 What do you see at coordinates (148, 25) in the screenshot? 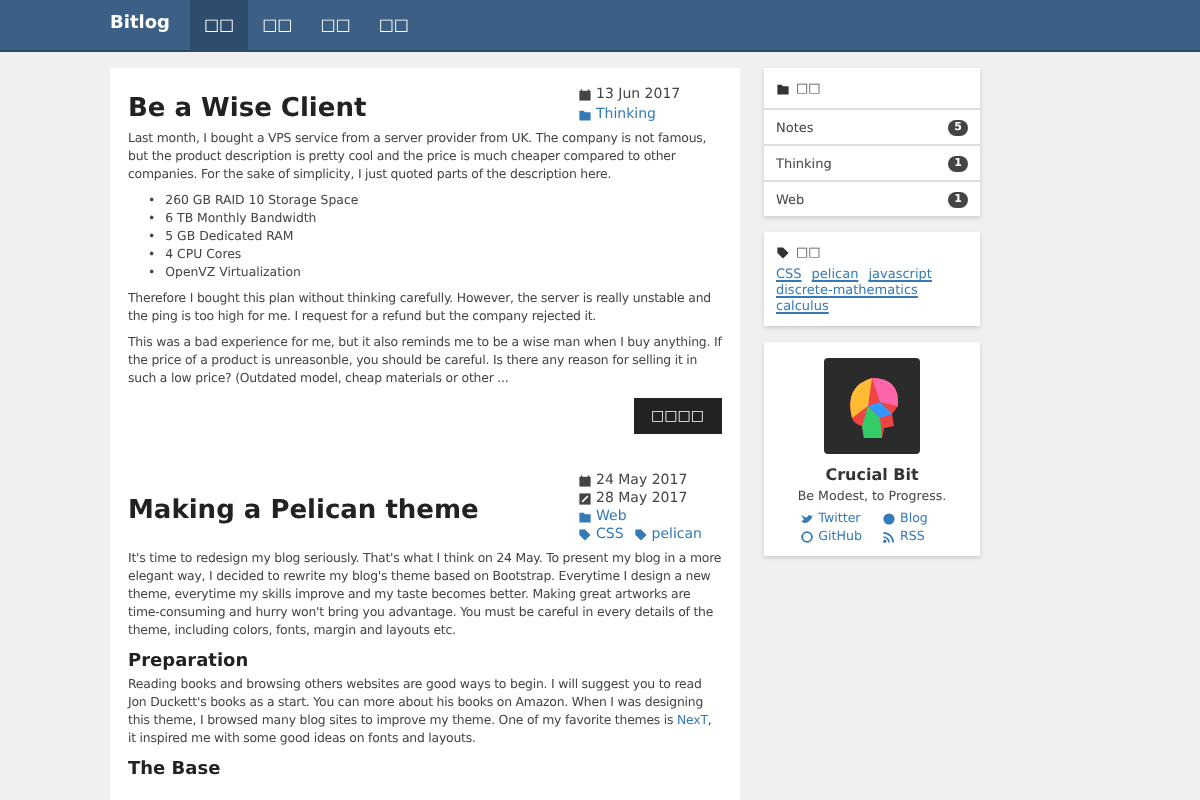
I see `brand-link: Bitlog` at bounding box center [148, 25].